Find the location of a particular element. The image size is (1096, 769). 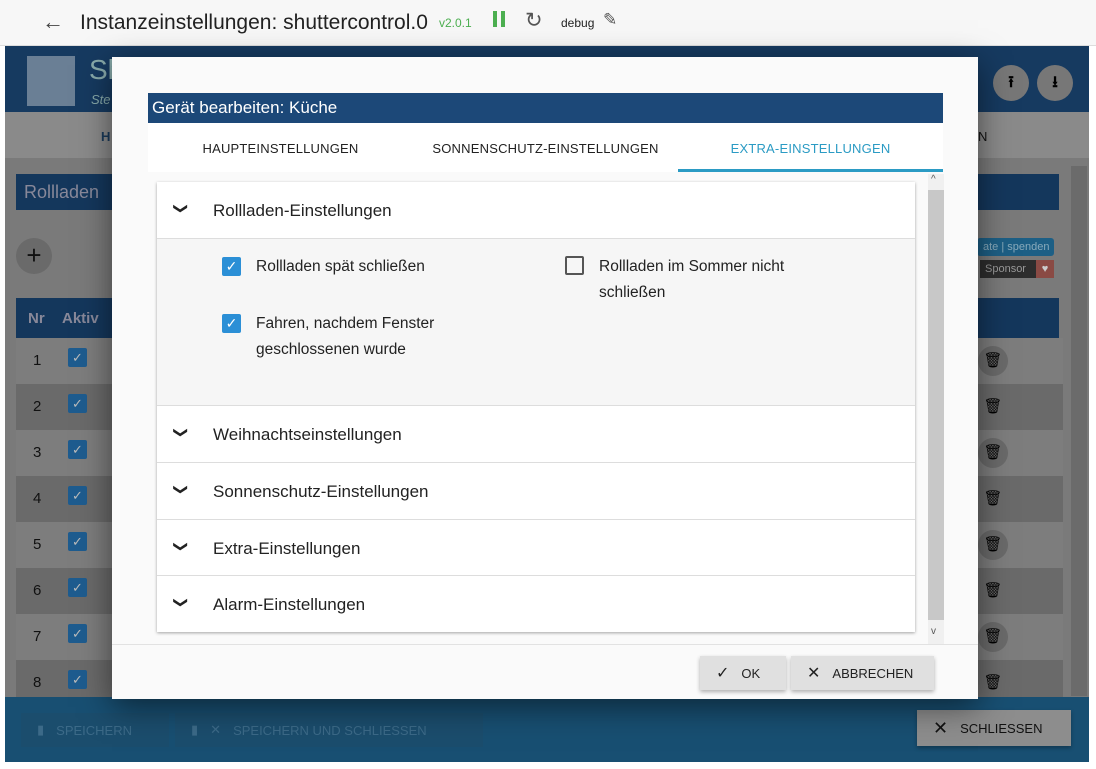

save-and-close-button: ▮ ✕ SPEICHERN UND SCHLIESSEN is located at coordinates (329, 730).